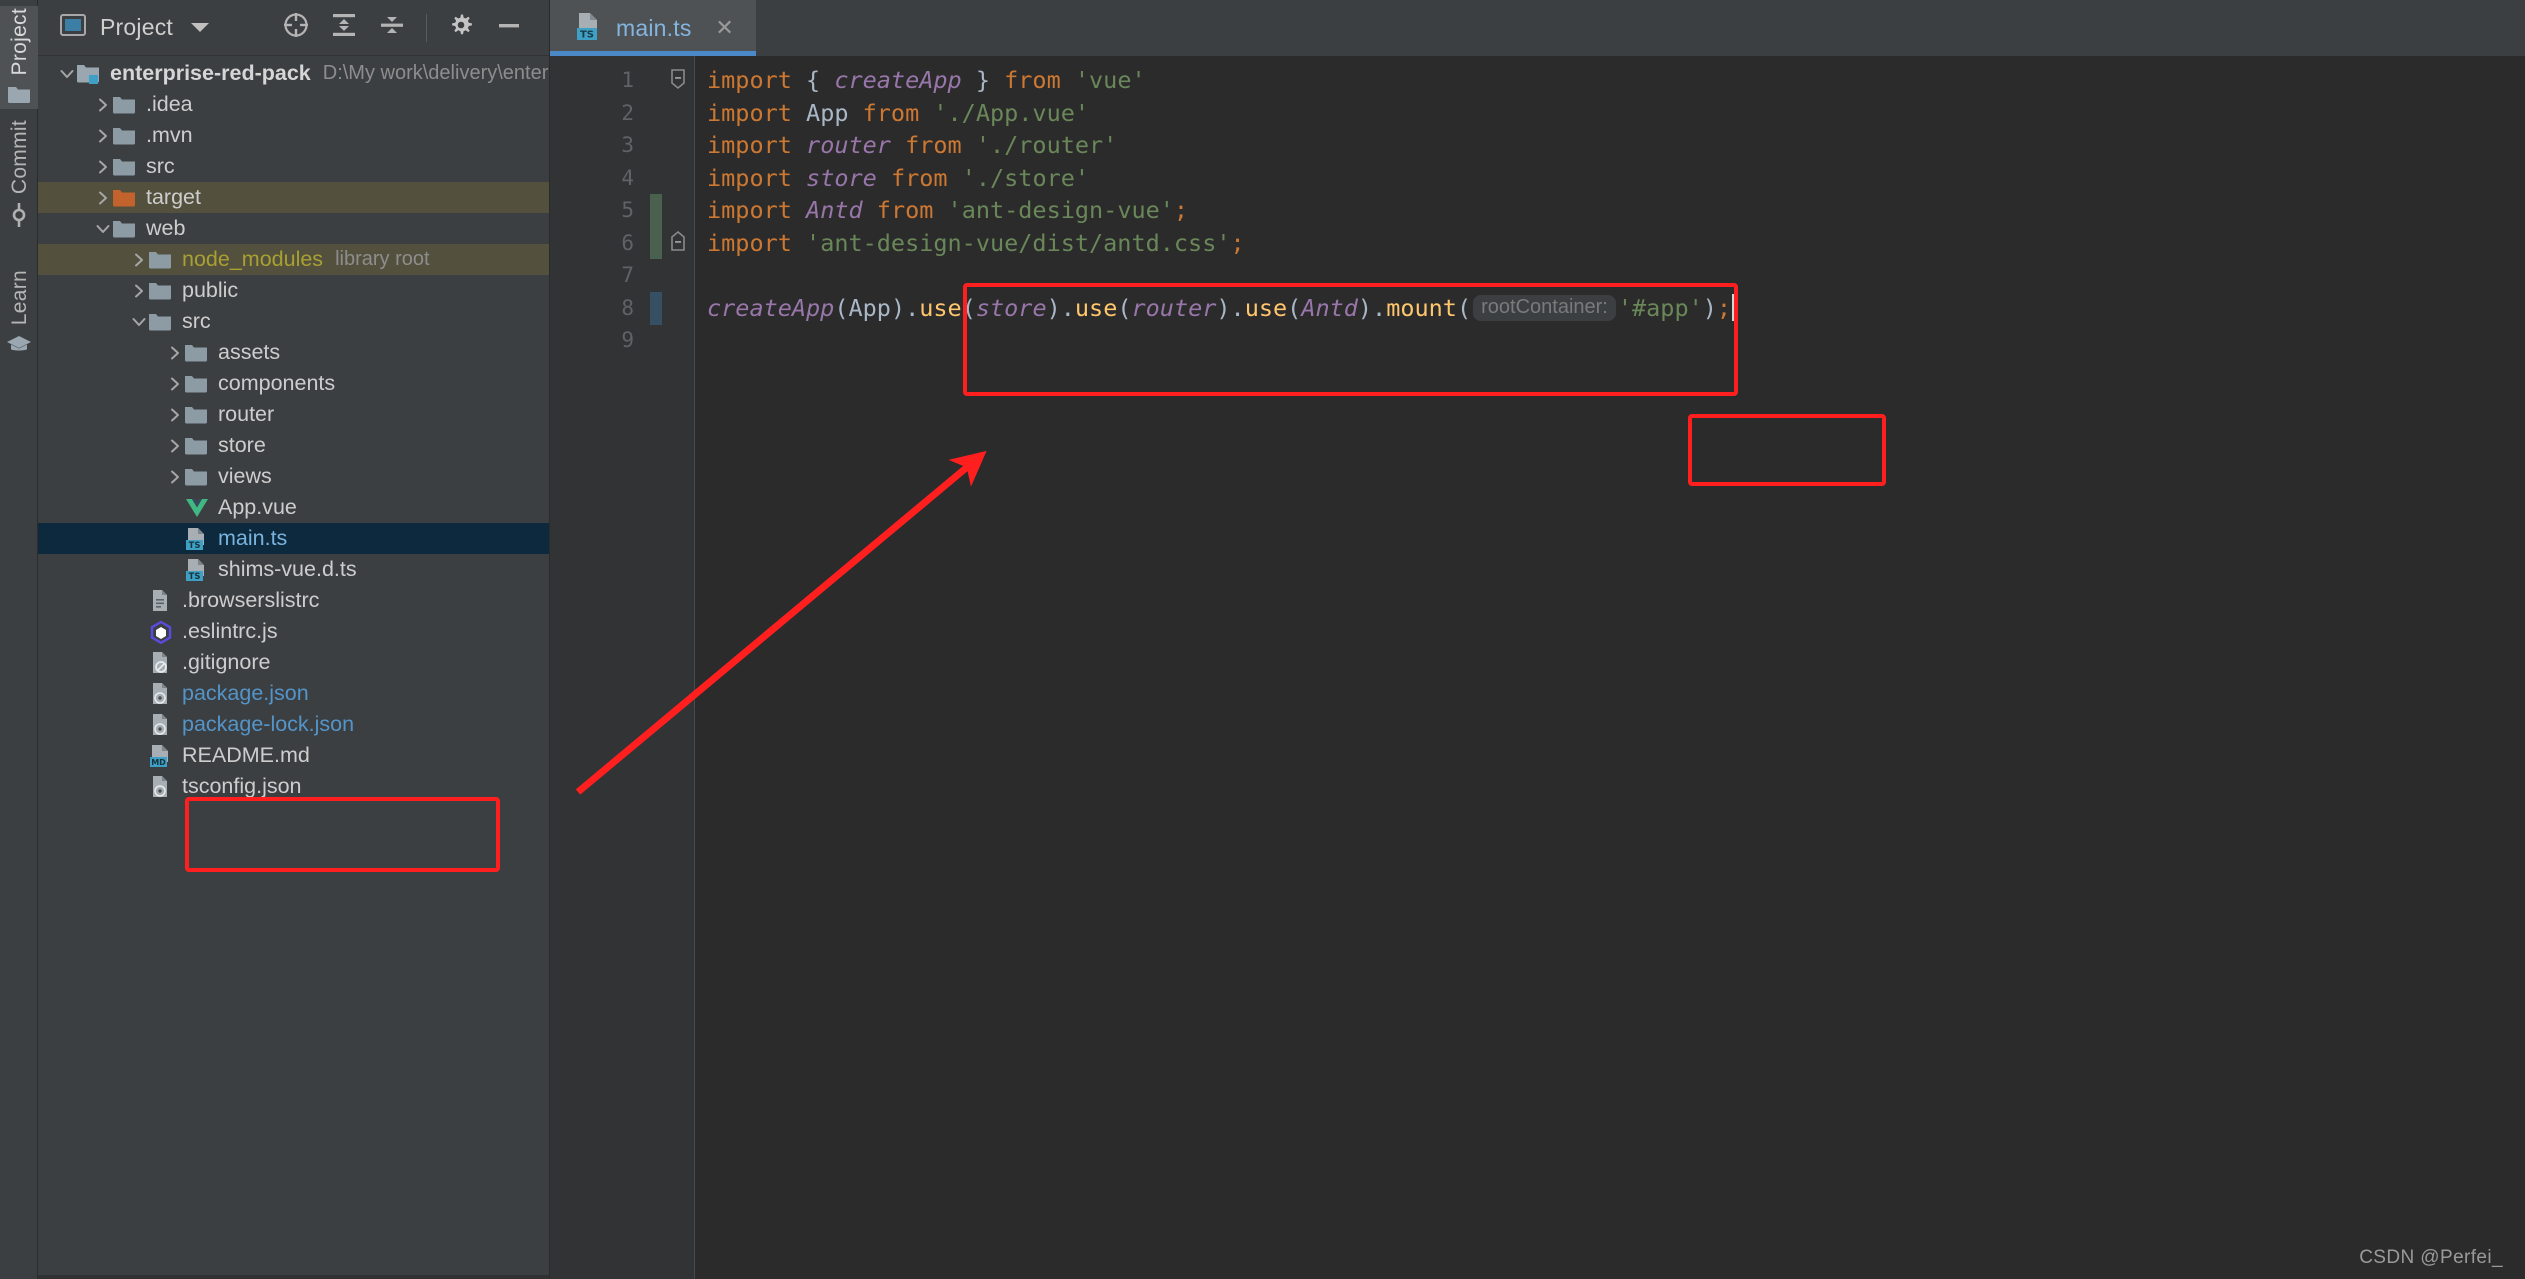  What do you see at coordinates (293, 352) in the screenshot?
I see `tree-node-assets: assets` at bounding box center [293, 352].